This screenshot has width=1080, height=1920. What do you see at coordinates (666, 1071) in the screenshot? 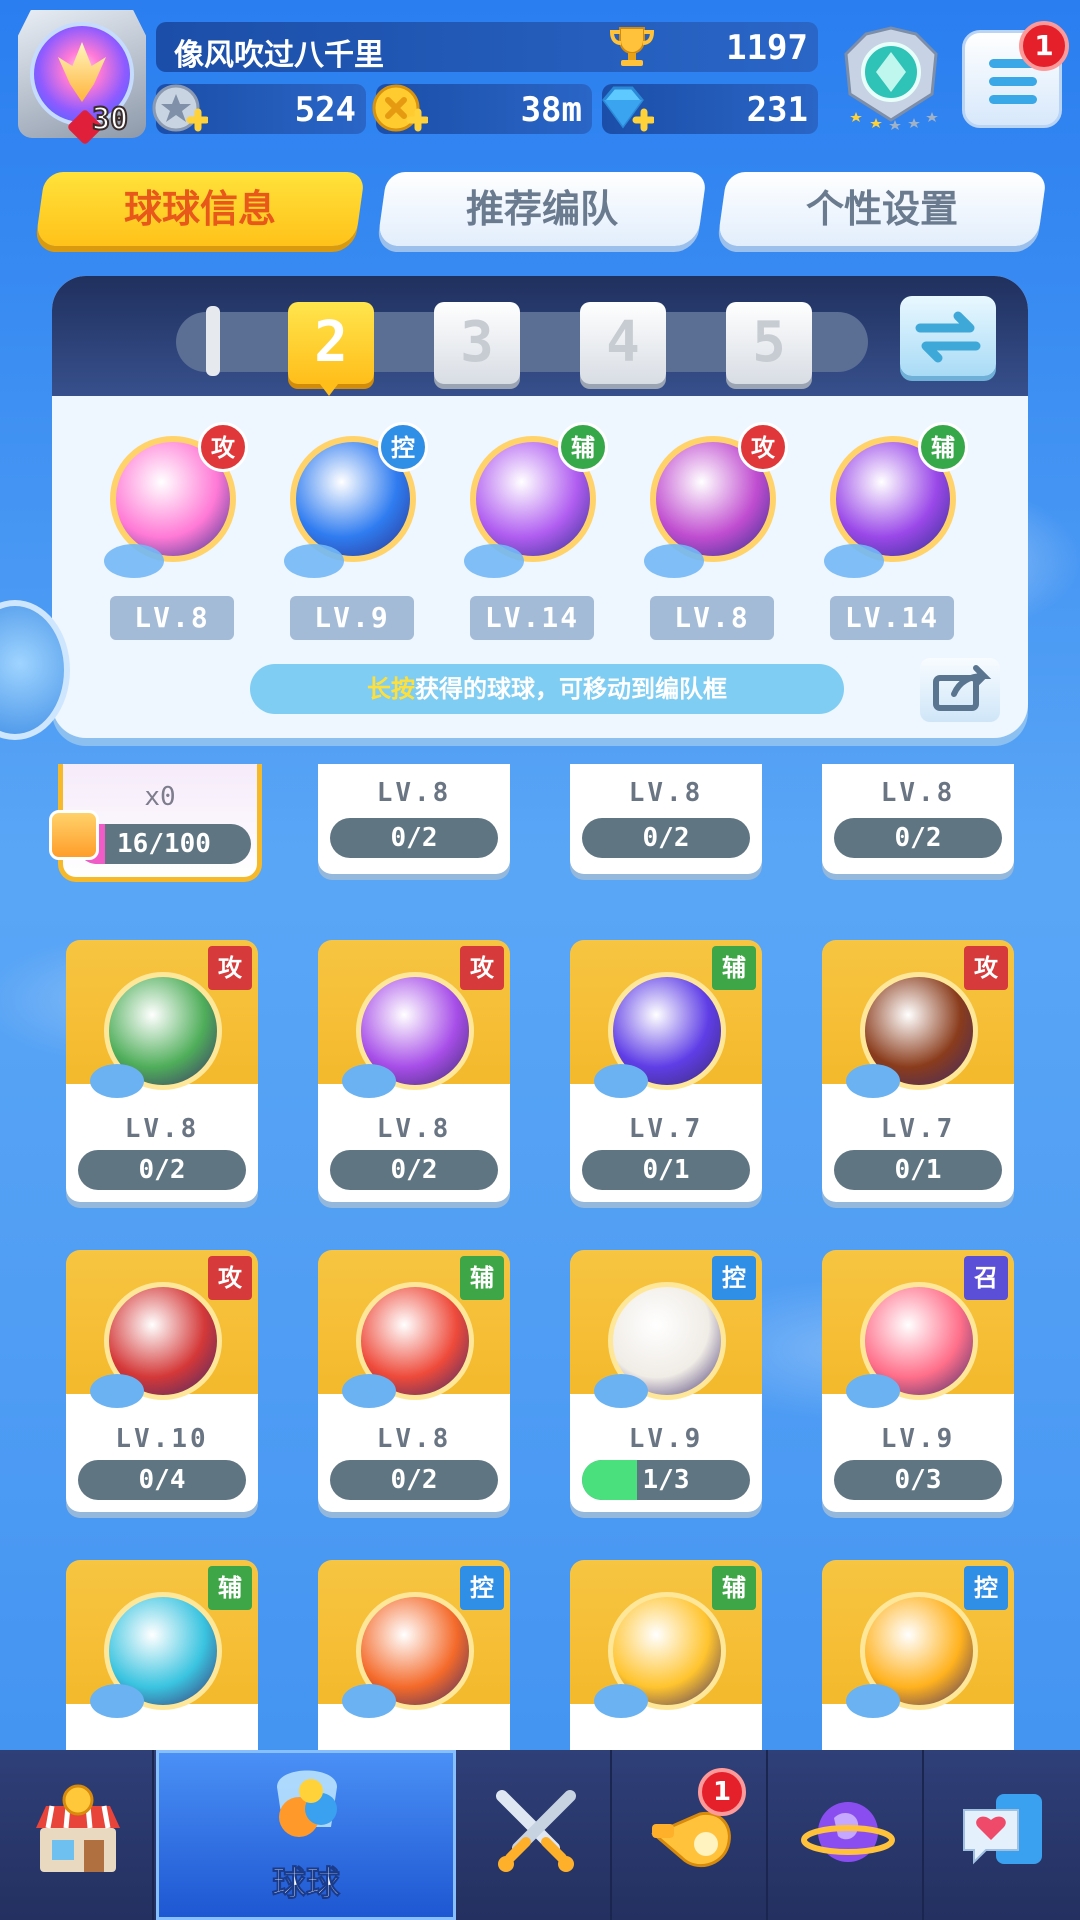
I see `ball-card: 辅 LV.7 0/1` at bounding box center [666, 1071].